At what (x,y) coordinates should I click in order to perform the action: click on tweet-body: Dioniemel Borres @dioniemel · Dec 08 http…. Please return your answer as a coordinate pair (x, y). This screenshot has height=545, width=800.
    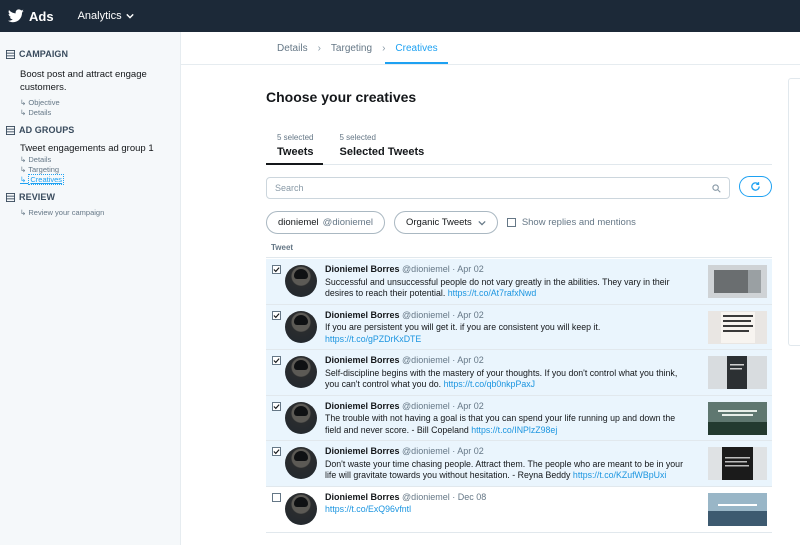
    Looking at the image, I should click on (507, 504).